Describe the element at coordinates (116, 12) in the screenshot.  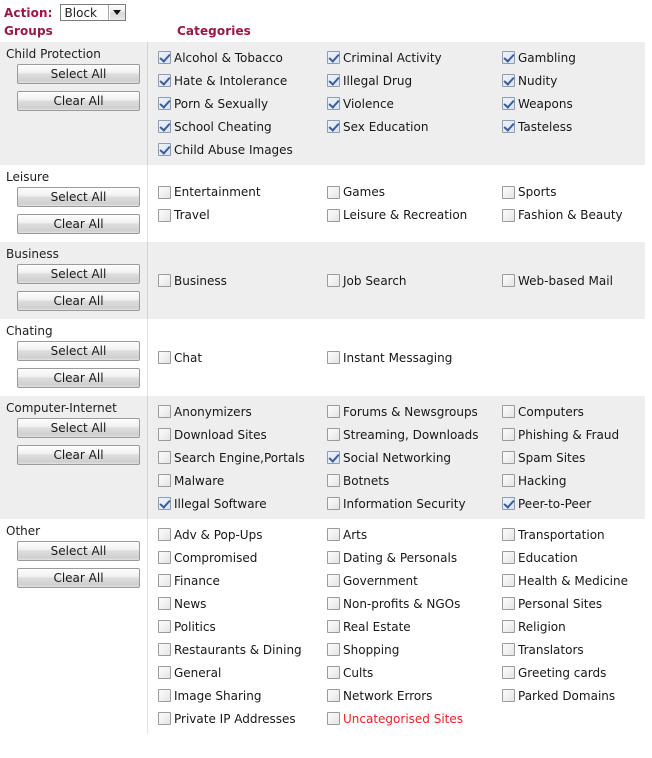
I see `chevron-down-icon` at that location.